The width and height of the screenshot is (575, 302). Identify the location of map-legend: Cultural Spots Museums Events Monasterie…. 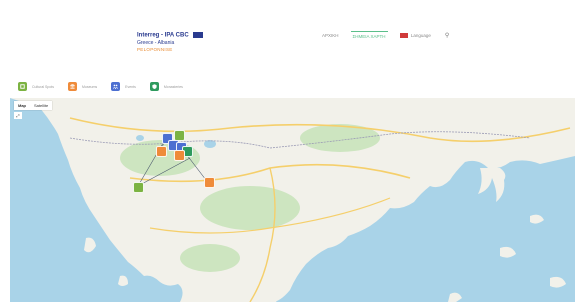
(100, 86).